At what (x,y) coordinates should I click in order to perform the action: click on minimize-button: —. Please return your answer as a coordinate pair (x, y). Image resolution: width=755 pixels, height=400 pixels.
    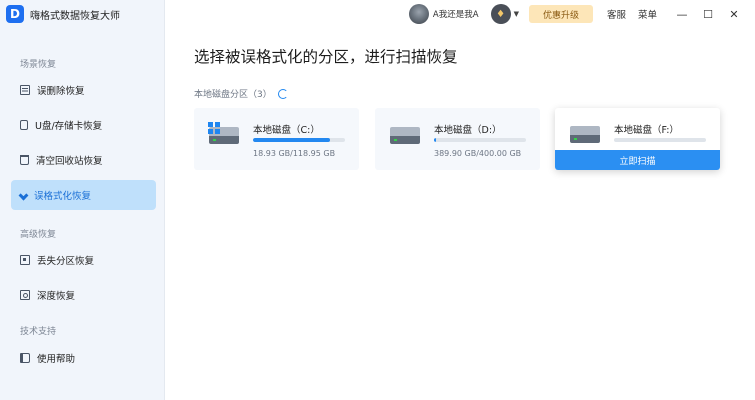
    Looking at the image, I should click on (682, 14).